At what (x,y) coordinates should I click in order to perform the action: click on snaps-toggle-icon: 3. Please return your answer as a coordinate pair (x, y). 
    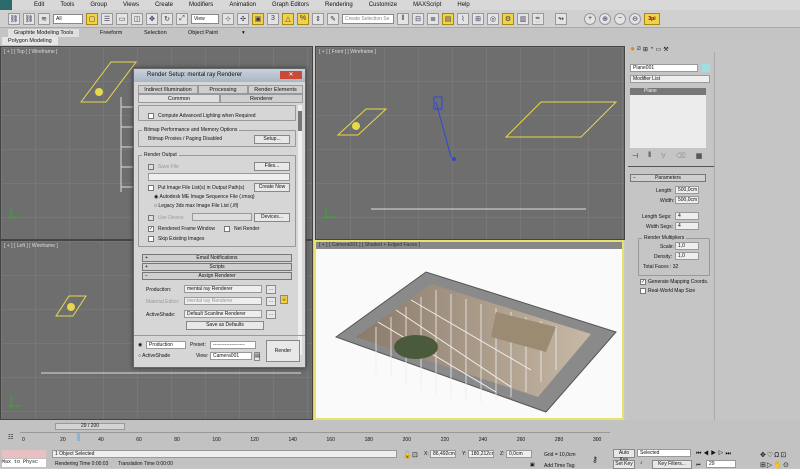
    Looking at the image, I should click on (273, 18).